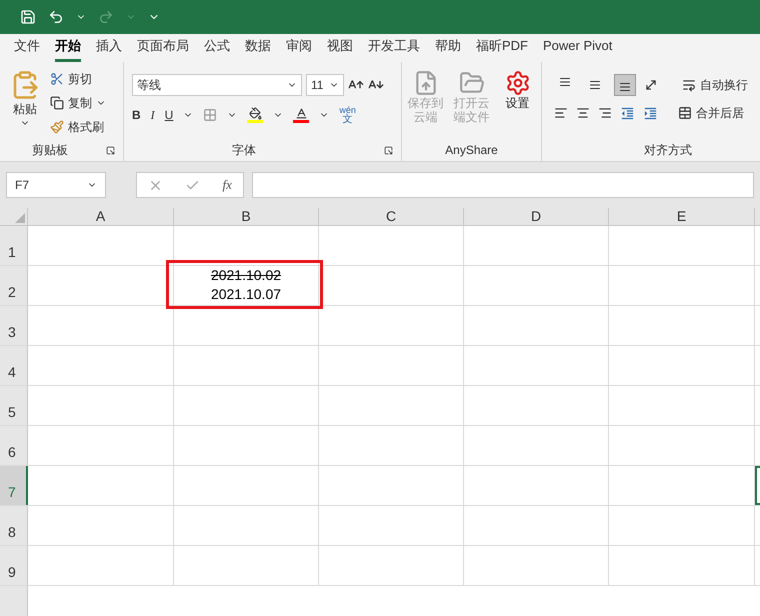  Describe the element at coordinates (301, 115) in the screenshot. I see `font-color-icon` at that location.